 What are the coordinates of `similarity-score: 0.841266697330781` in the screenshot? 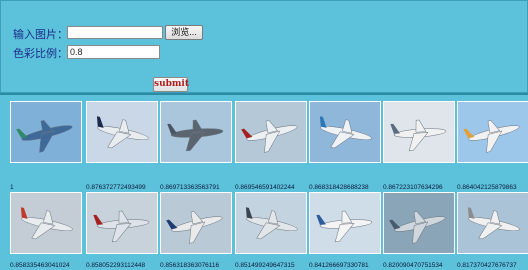 It's located at (339, 265).